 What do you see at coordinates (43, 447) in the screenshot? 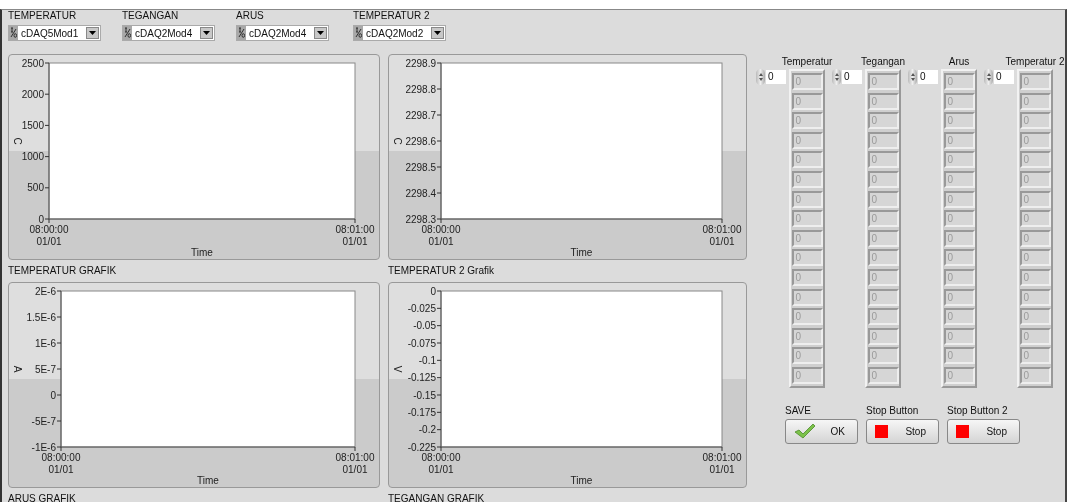
I see `tick-label: -1E-6` at bounding box center [43, 447].